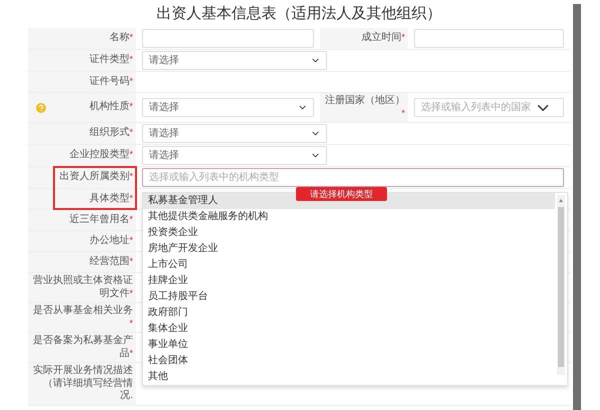 The image size is (600, 410). What do you see at coordinates (82, 220) in the screenshot?
I see `field-label: 近三年曾用名*` at bounding box center [82, 220].